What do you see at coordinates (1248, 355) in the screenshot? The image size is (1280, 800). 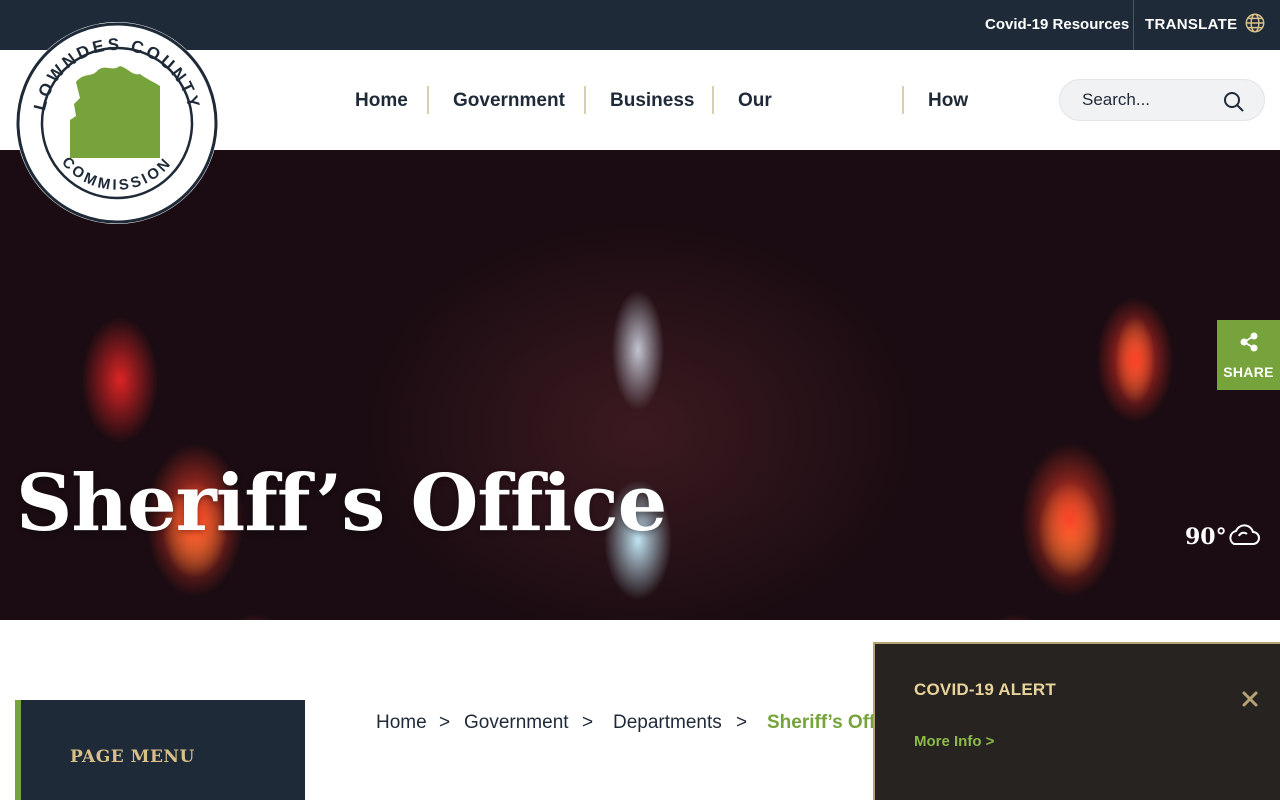 I see `share-button: SHARE` at bounding box center [1248, 355].